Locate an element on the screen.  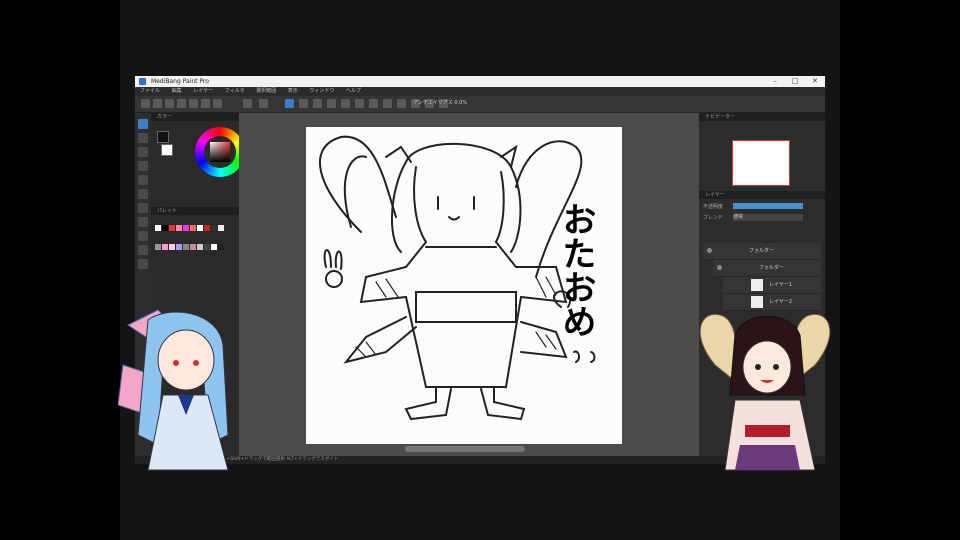
select-tool-icon is located at coordinates (143, 222).